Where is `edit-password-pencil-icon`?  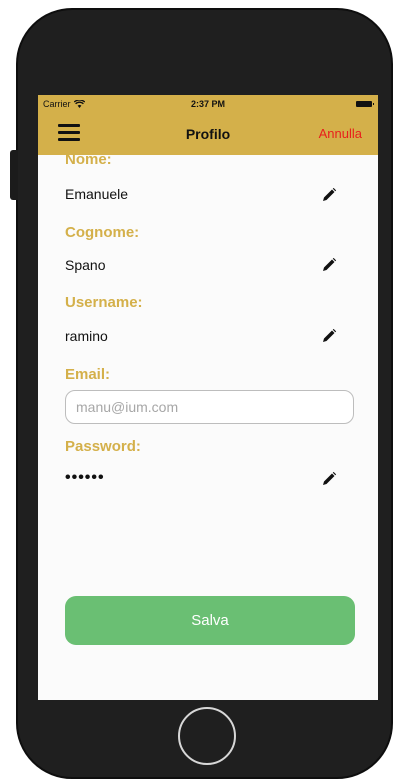 edit-password-pencil-icon is located at coordinates (329, 479).